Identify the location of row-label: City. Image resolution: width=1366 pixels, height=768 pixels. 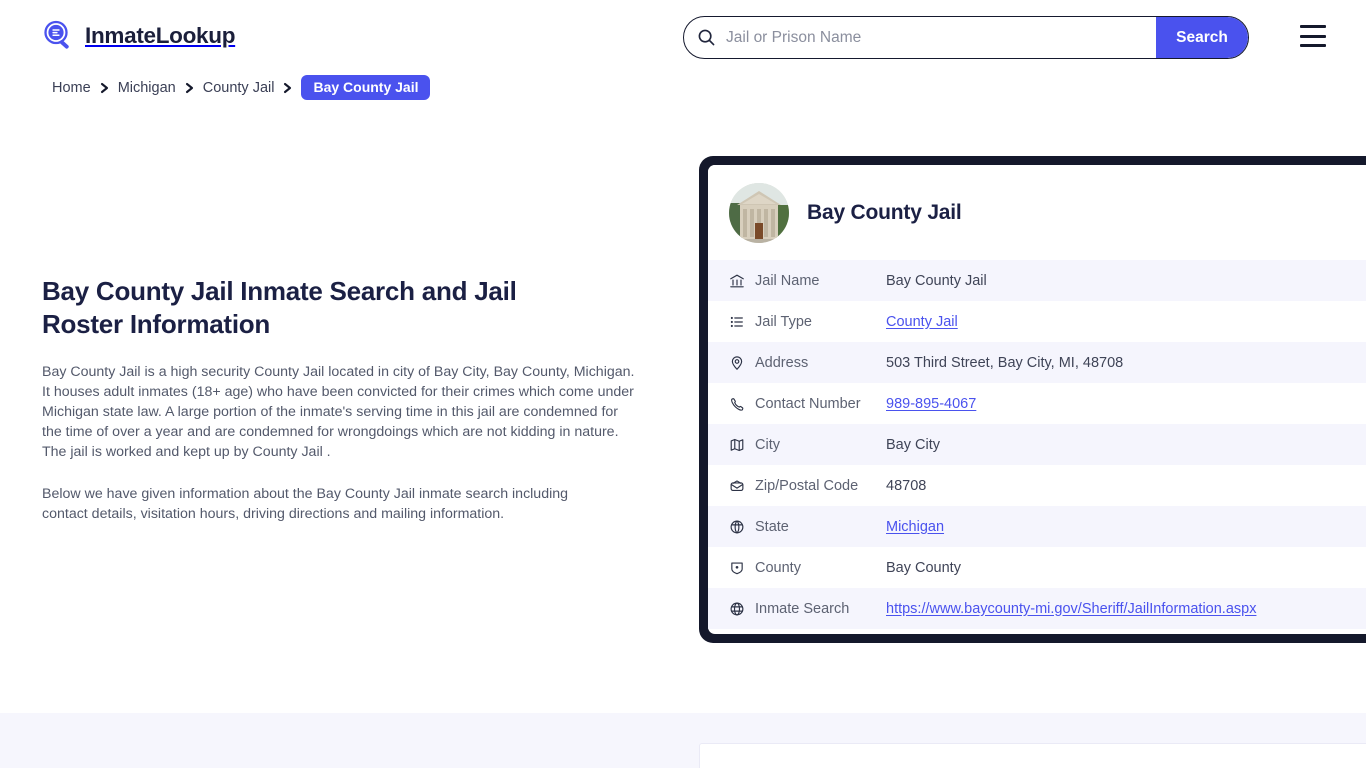
(767, 444).